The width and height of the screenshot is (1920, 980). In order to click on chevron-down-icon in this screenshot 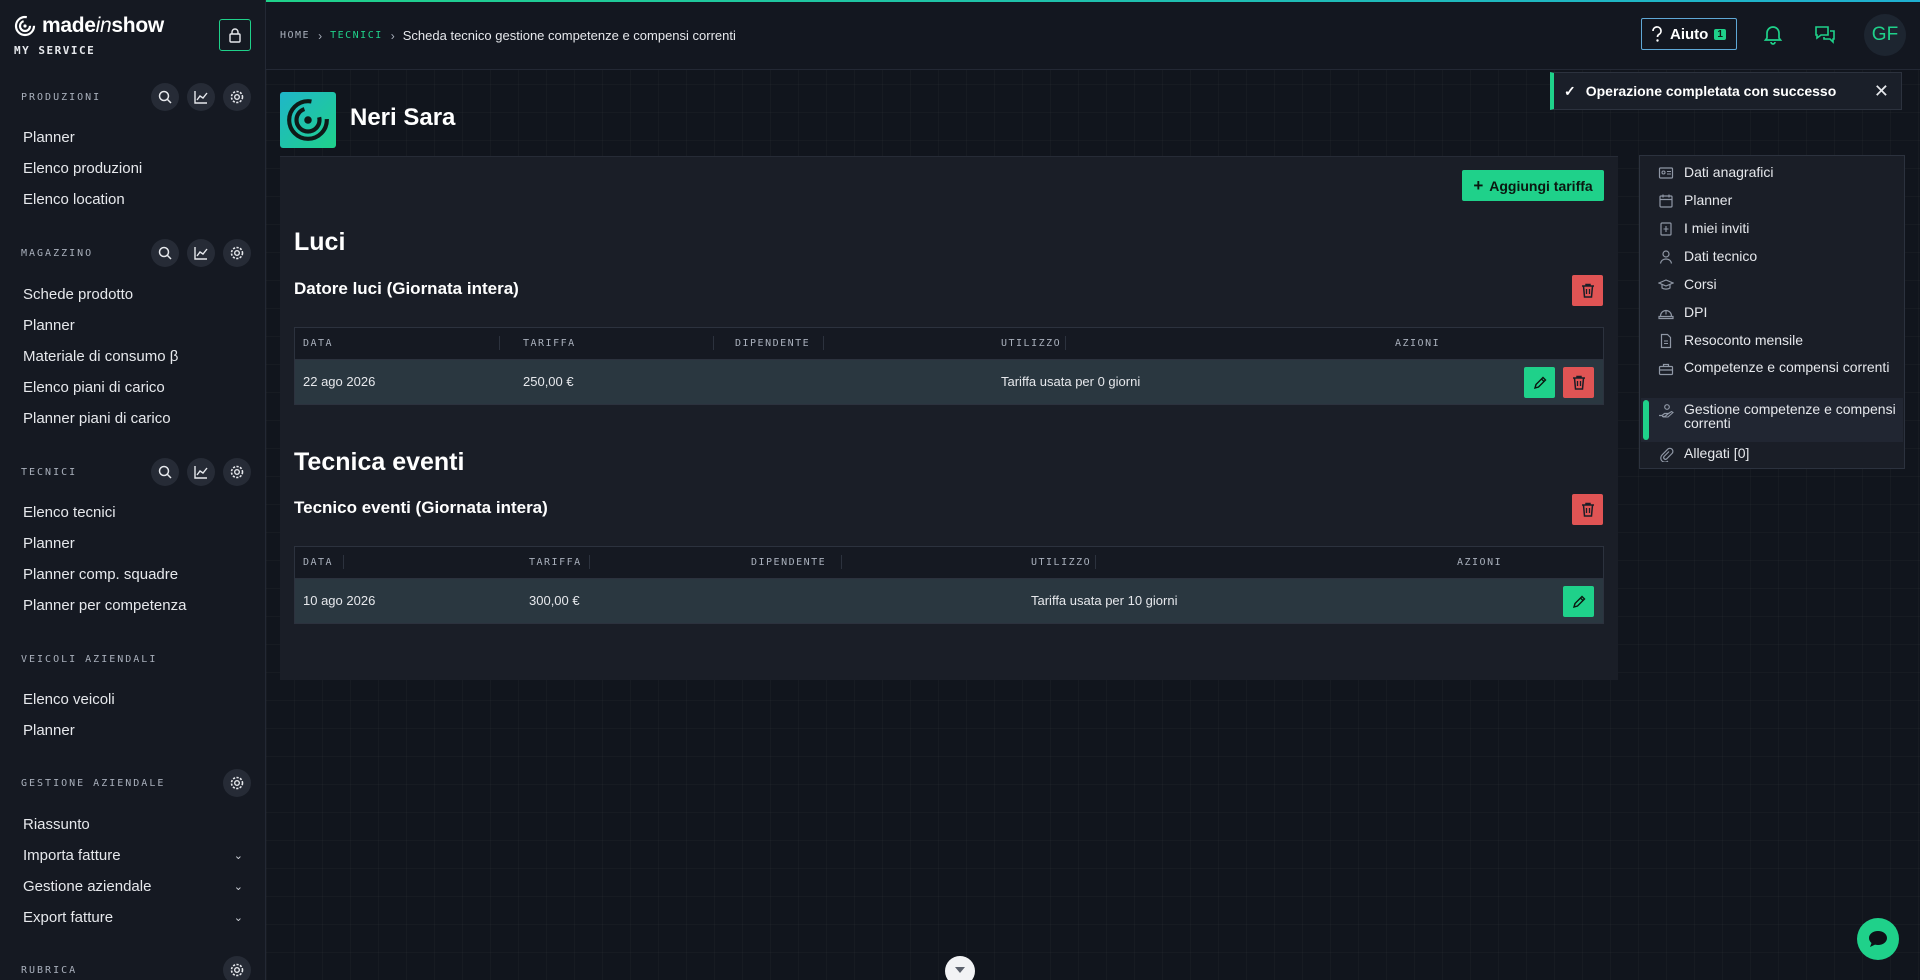, I will do `click(960, 970)`.